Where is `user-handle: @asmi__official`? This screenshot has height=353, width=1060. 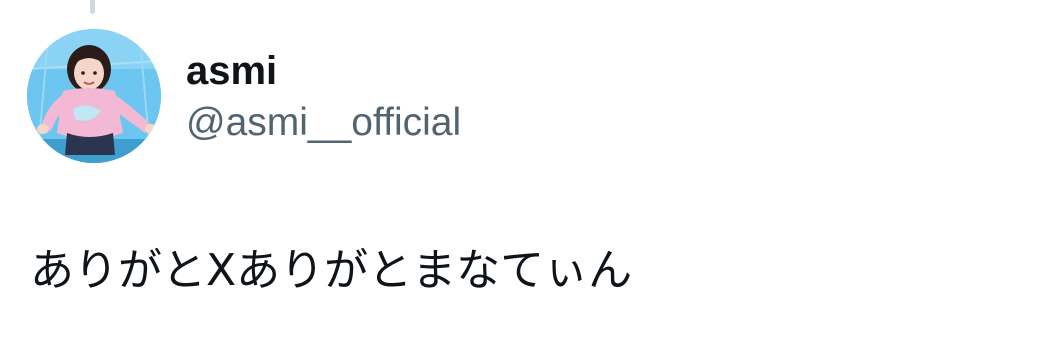 user-handle: @asmi__official is located at coordinates (323, 123).